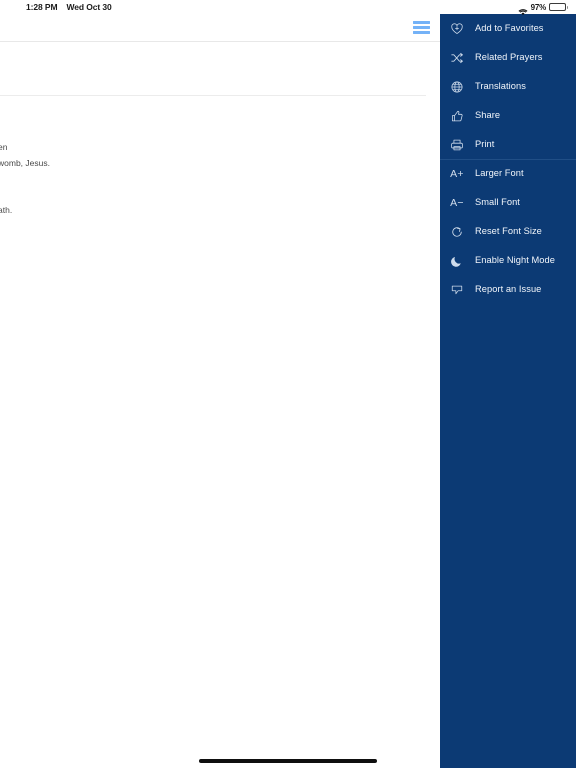  Describe the element at coordinates (538, 7) in the screenshot. I see `battery-percent-label: 97%` at that location.